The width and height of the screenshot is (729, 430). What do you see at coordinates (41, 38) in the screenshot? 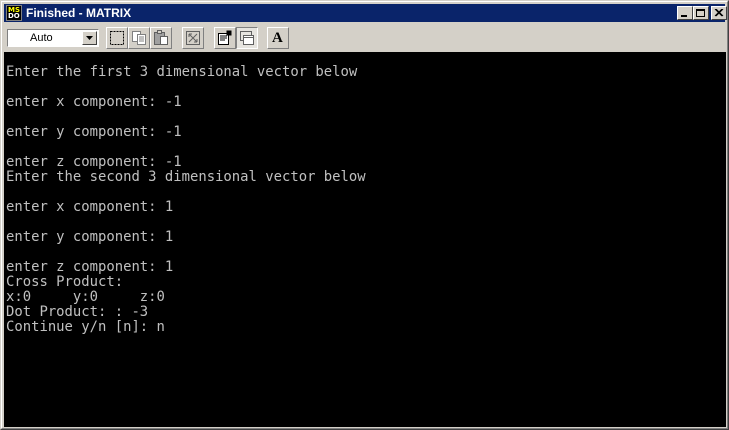
I see `font-size-value: Auto` at bounding box center [41, 38].